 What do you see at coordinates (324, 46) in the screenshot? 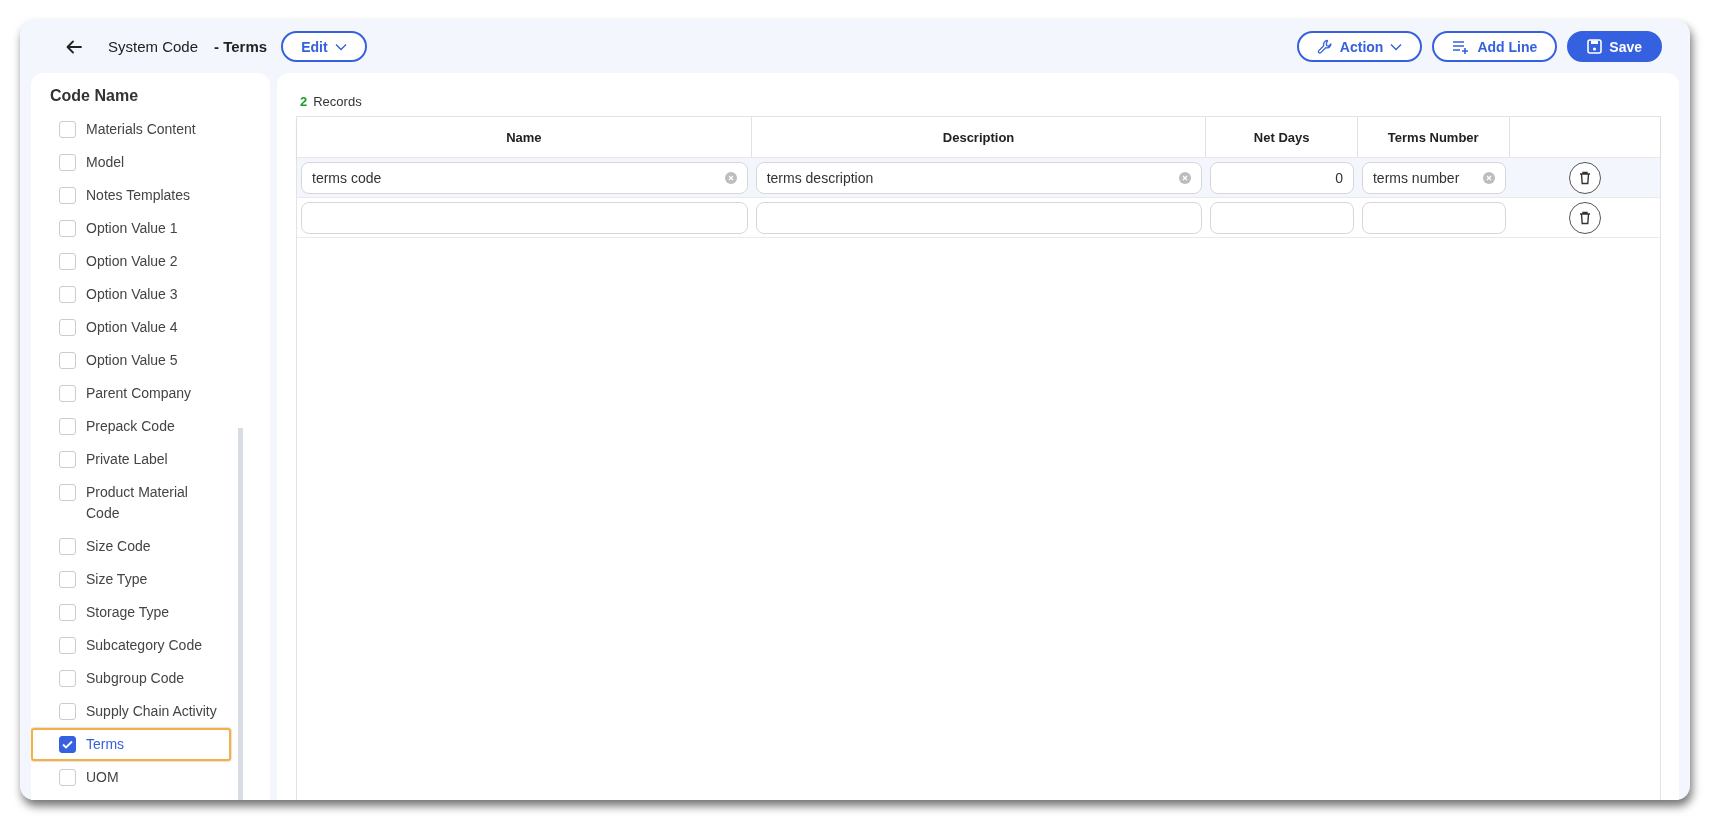
I see `edit-button: Edit` at bounding box center [324, 46].